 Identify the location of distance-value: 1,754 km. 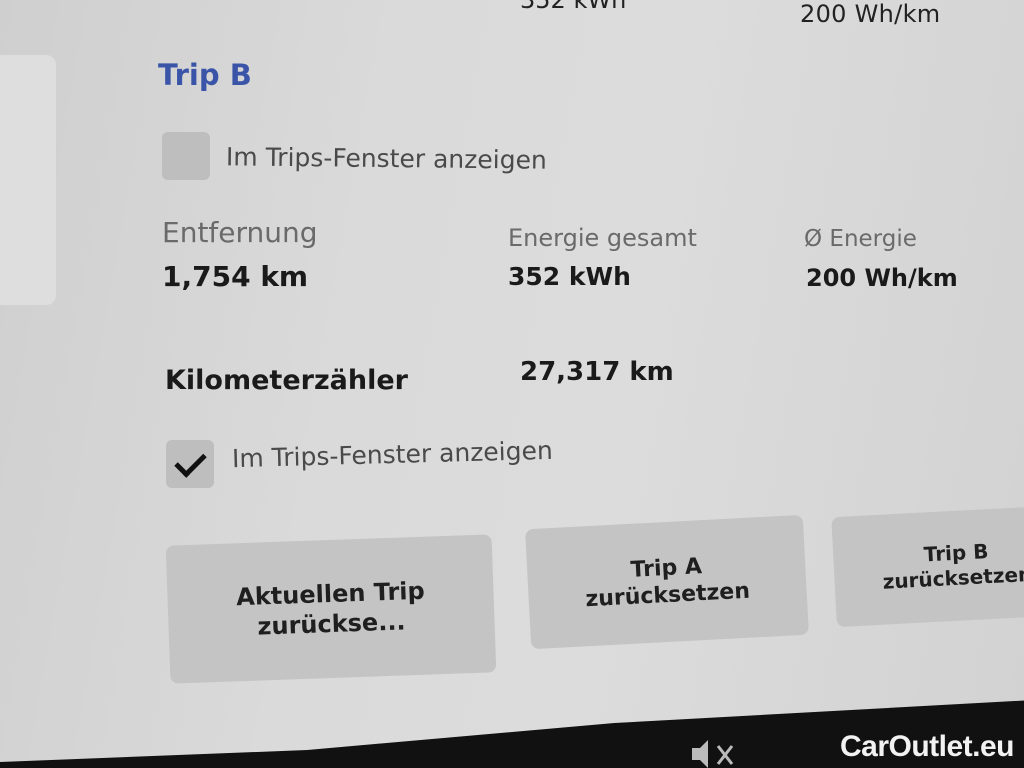
(235, 276).